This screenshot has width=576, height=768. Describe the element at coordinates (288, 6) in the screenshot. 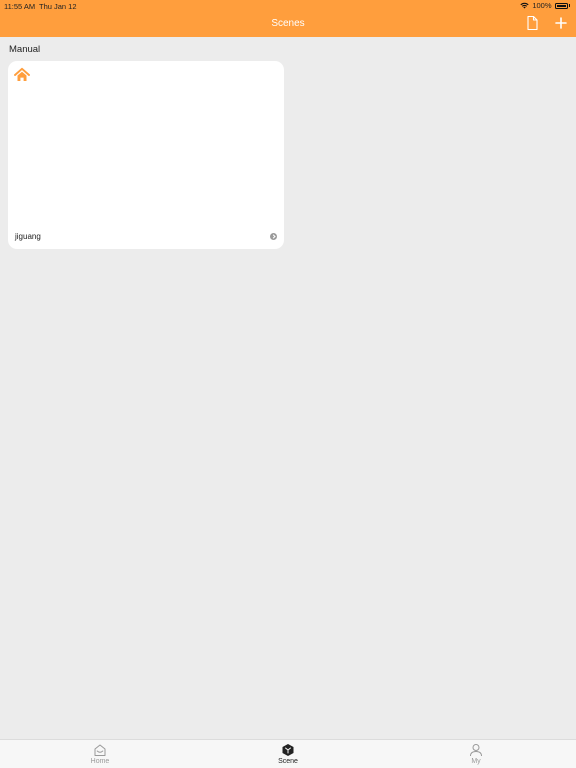

I see `status-bar: 11:55 AM Thu Jan 12 100%` at that location.